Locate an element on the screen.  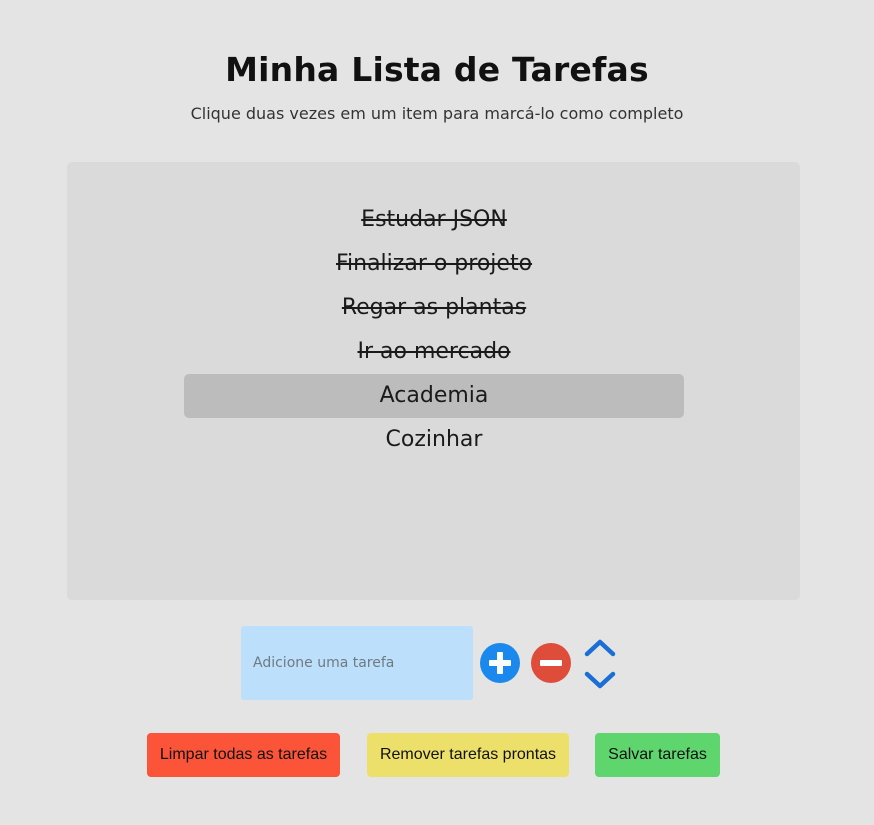
add-task-input is located at coordinates (357, 663).